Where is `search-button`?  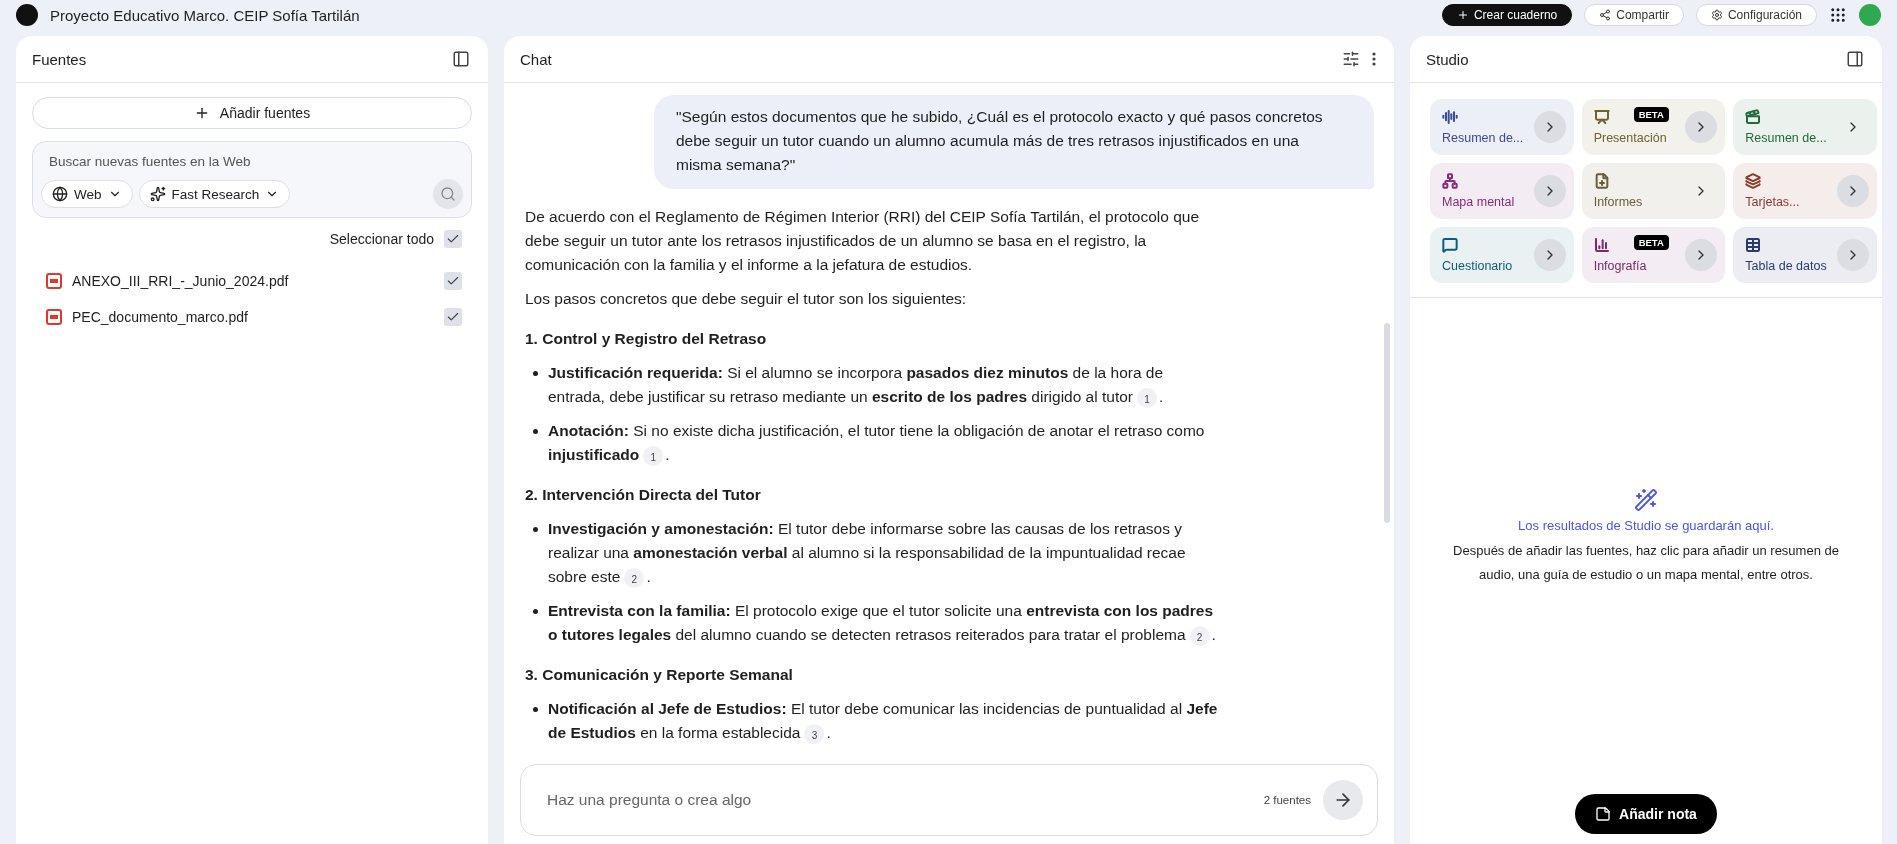
search-button is located at coordinates (448, 194).